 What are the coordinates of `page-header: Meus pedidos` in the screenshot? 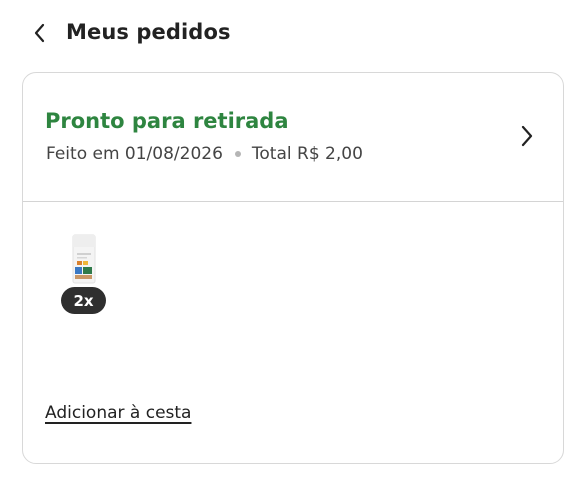 It's located at (293, 34).